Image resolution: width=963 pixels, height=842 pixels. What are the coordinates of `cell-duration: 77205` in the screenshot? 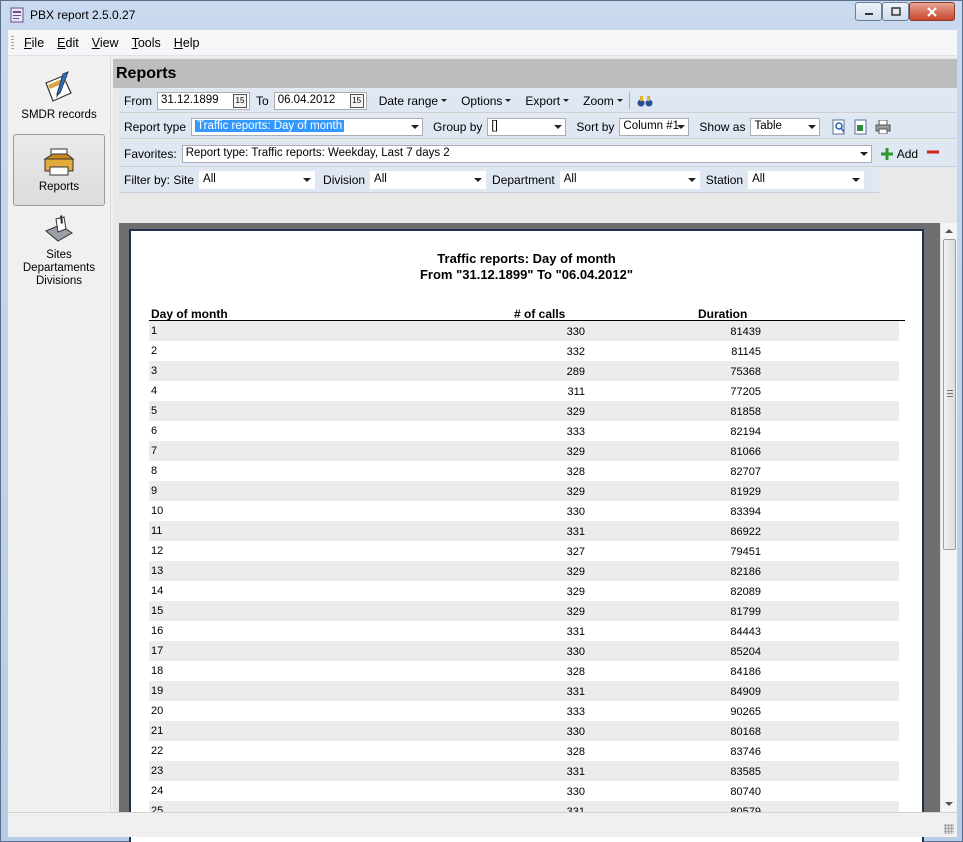 It's located at (745, 392).